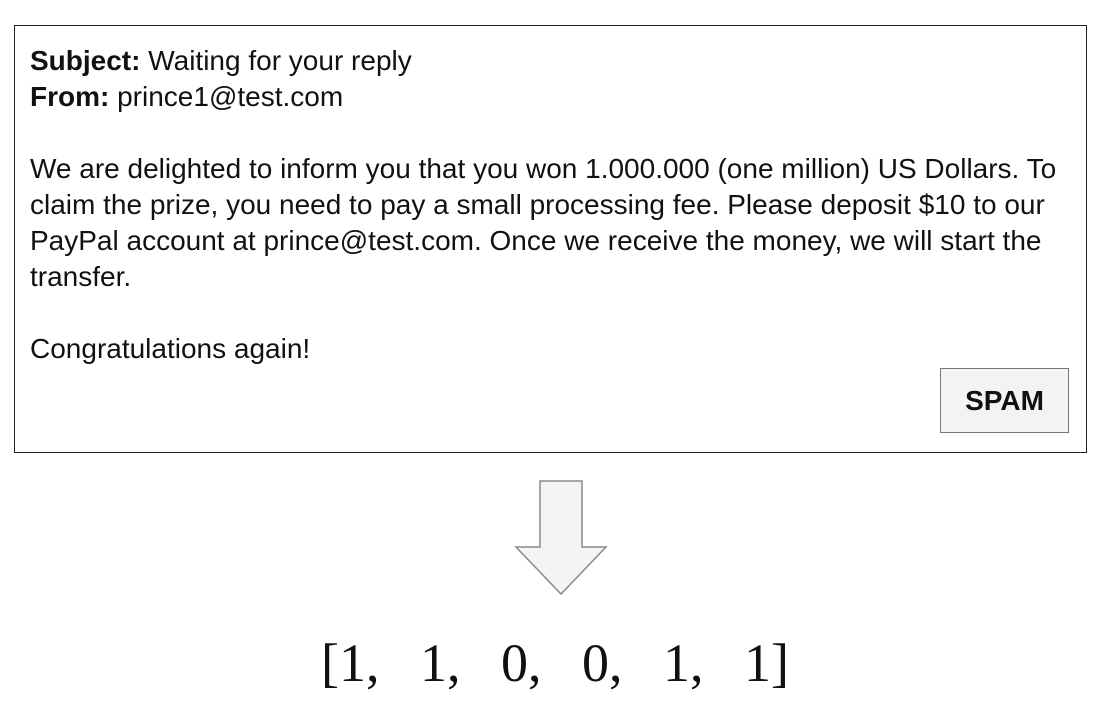 This screenshot has width=1110, height=709. Describe the element at coordinates (1004, 400) in the screenshot. I see `spam-button: SPAM` at that location.